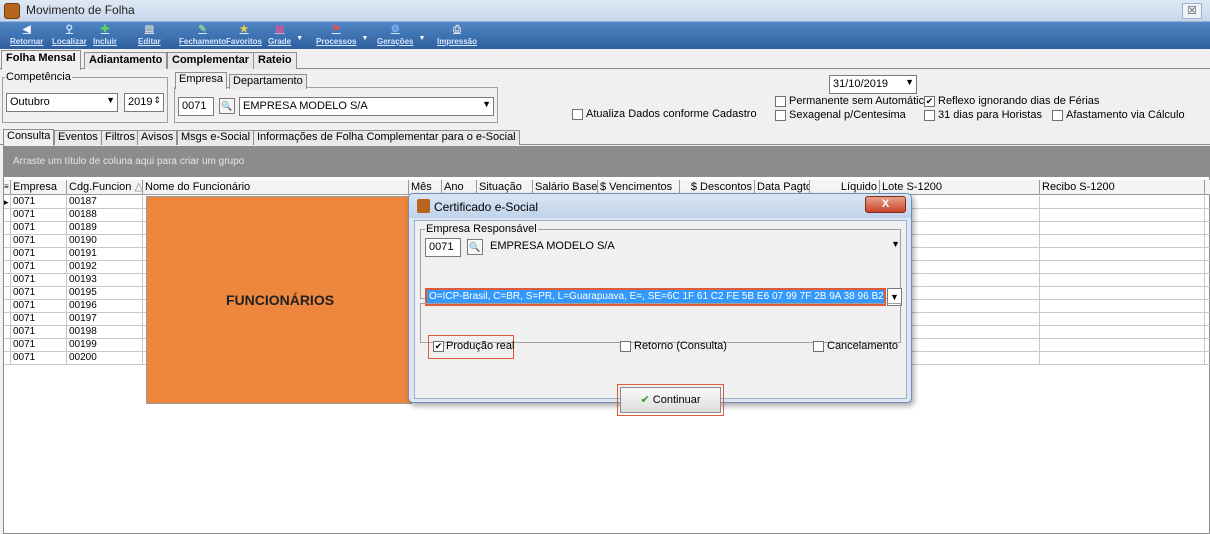  I want to click on year-spinner: 2019 ⇕, so click(144, 102).